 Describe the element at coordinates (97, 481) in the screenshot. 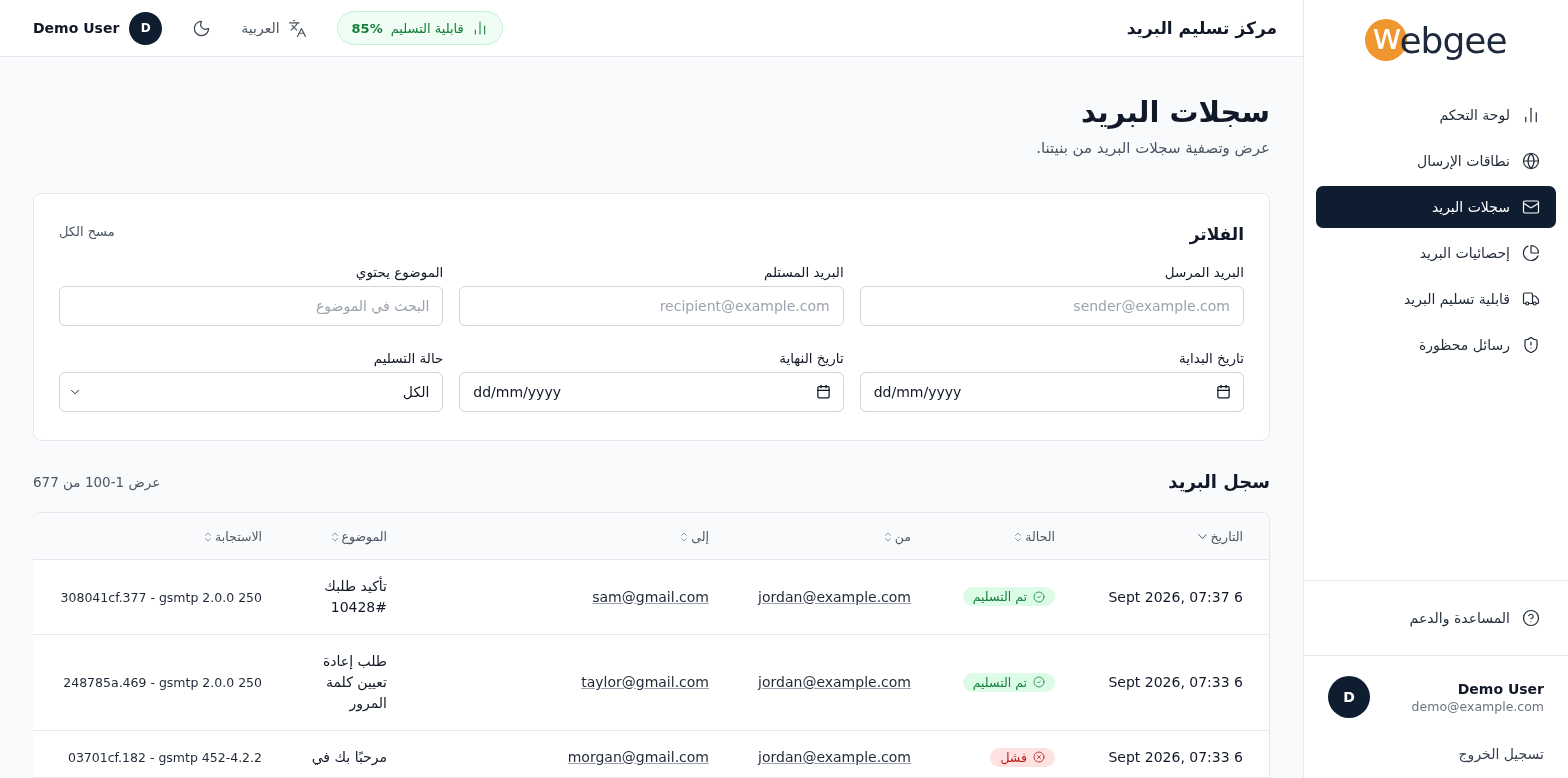

I see `result-count: عرض 1-100 من 677` at that location.